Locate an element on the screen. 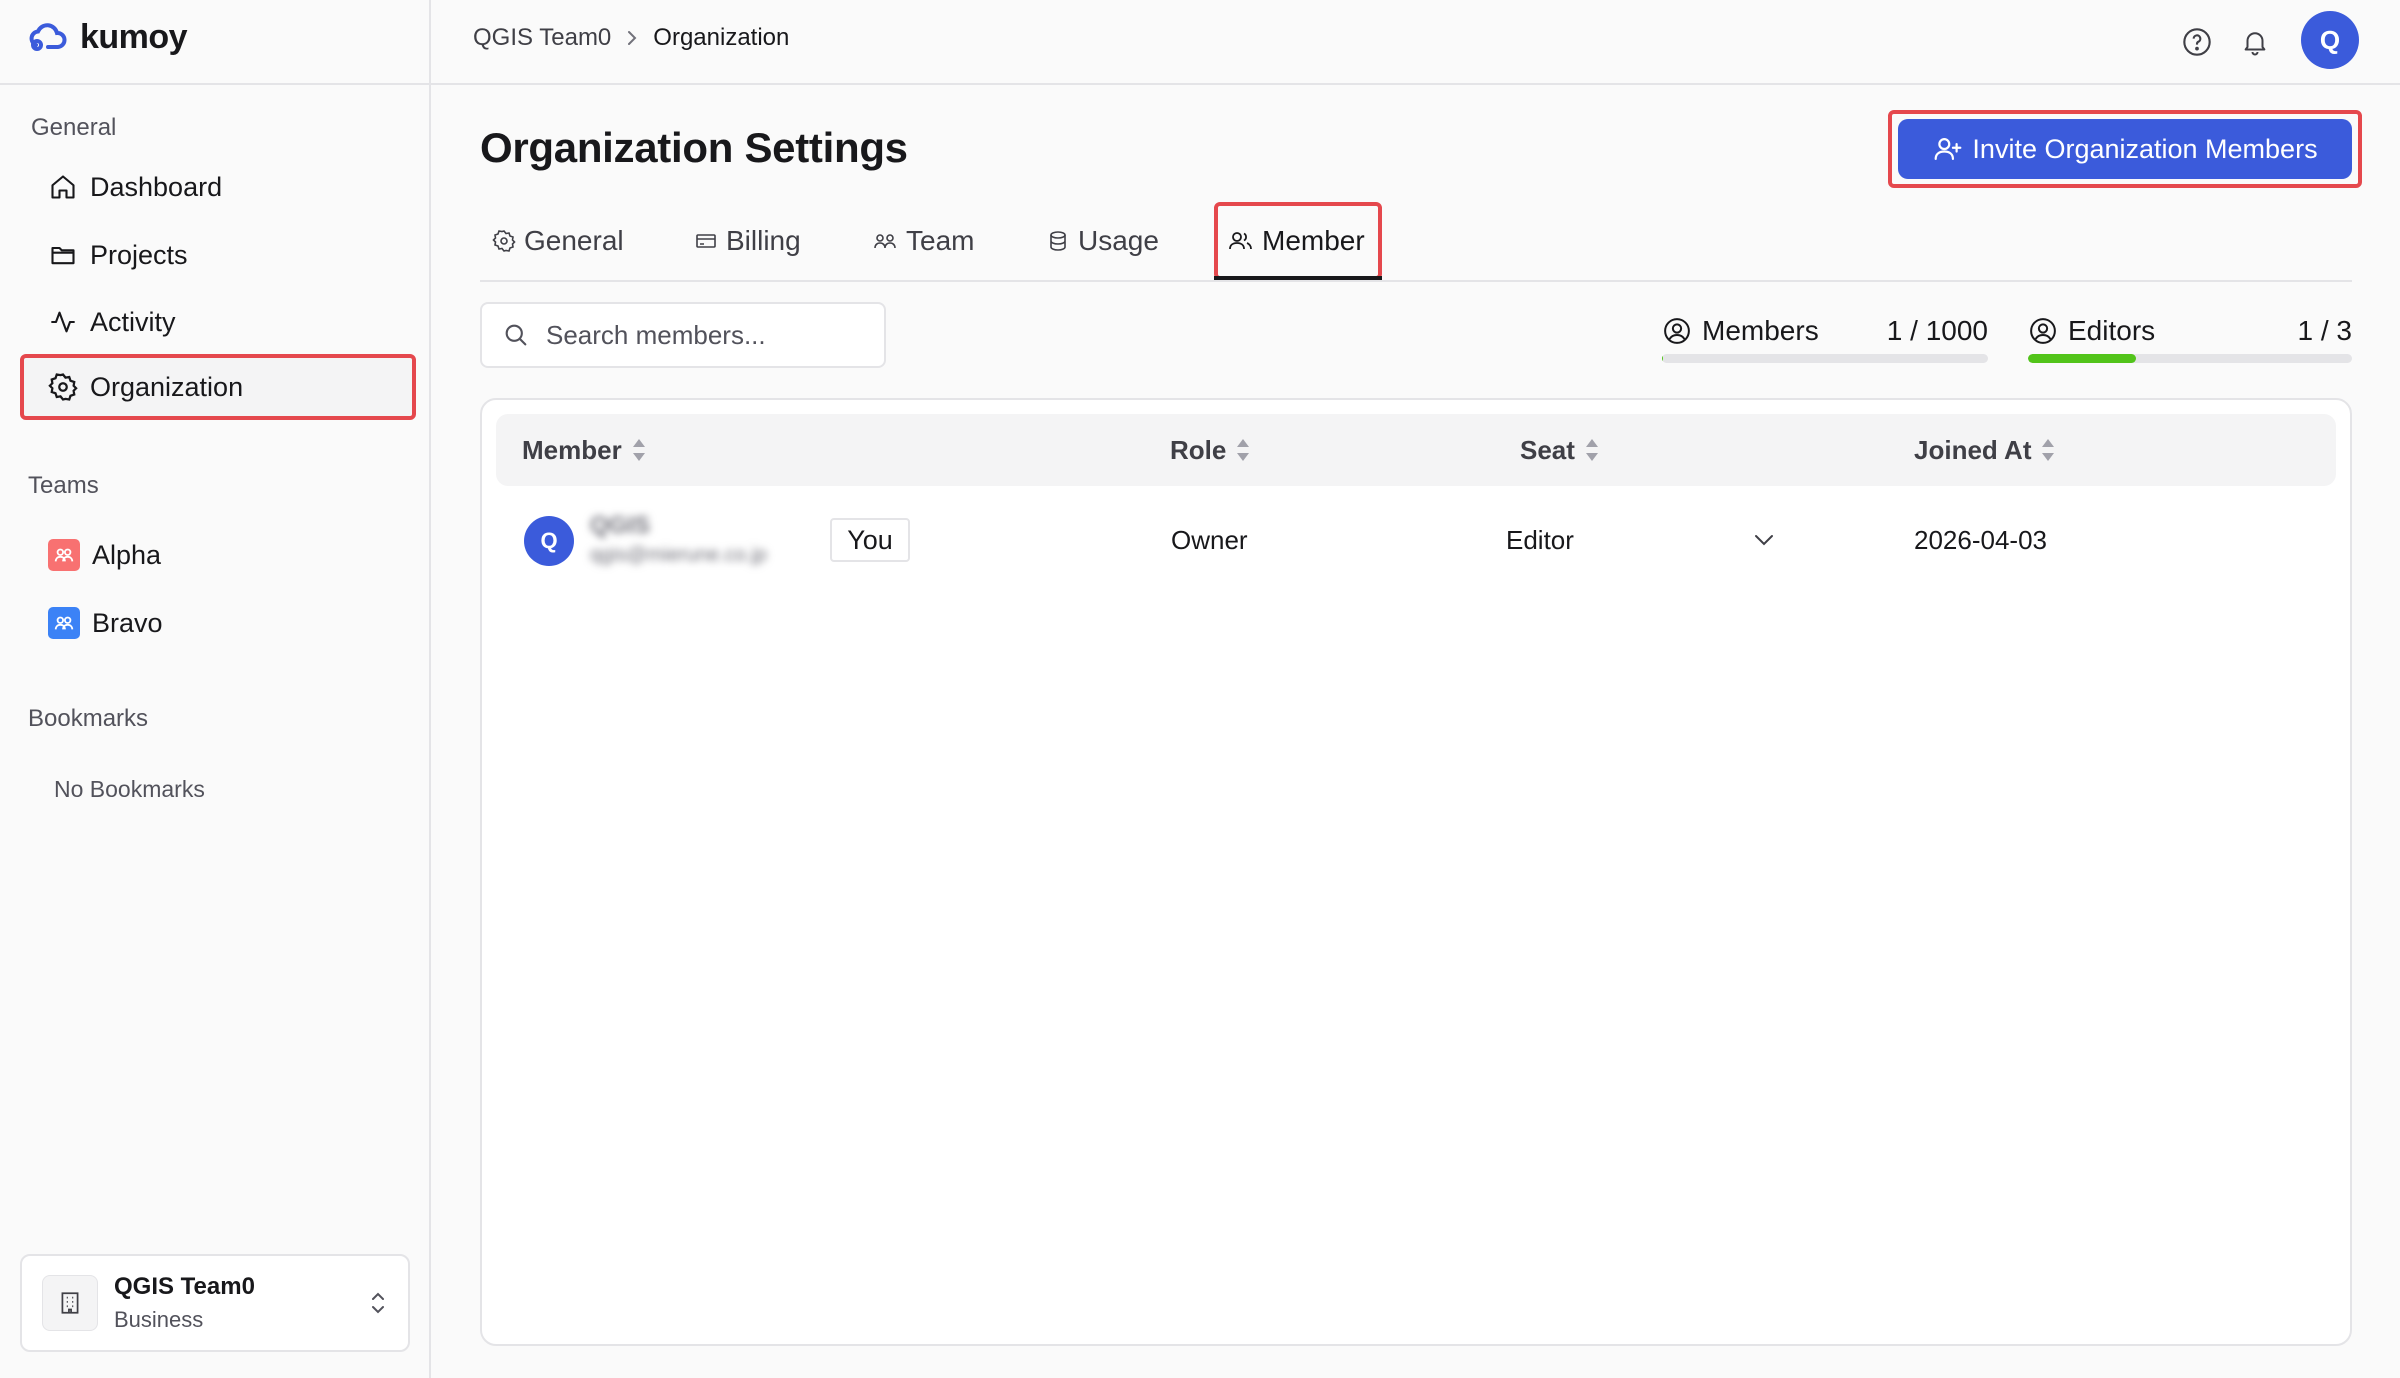 The image size is (2400, 1378). member-email: qgis@mierune.co.jp is located at coordinates (679, 555).